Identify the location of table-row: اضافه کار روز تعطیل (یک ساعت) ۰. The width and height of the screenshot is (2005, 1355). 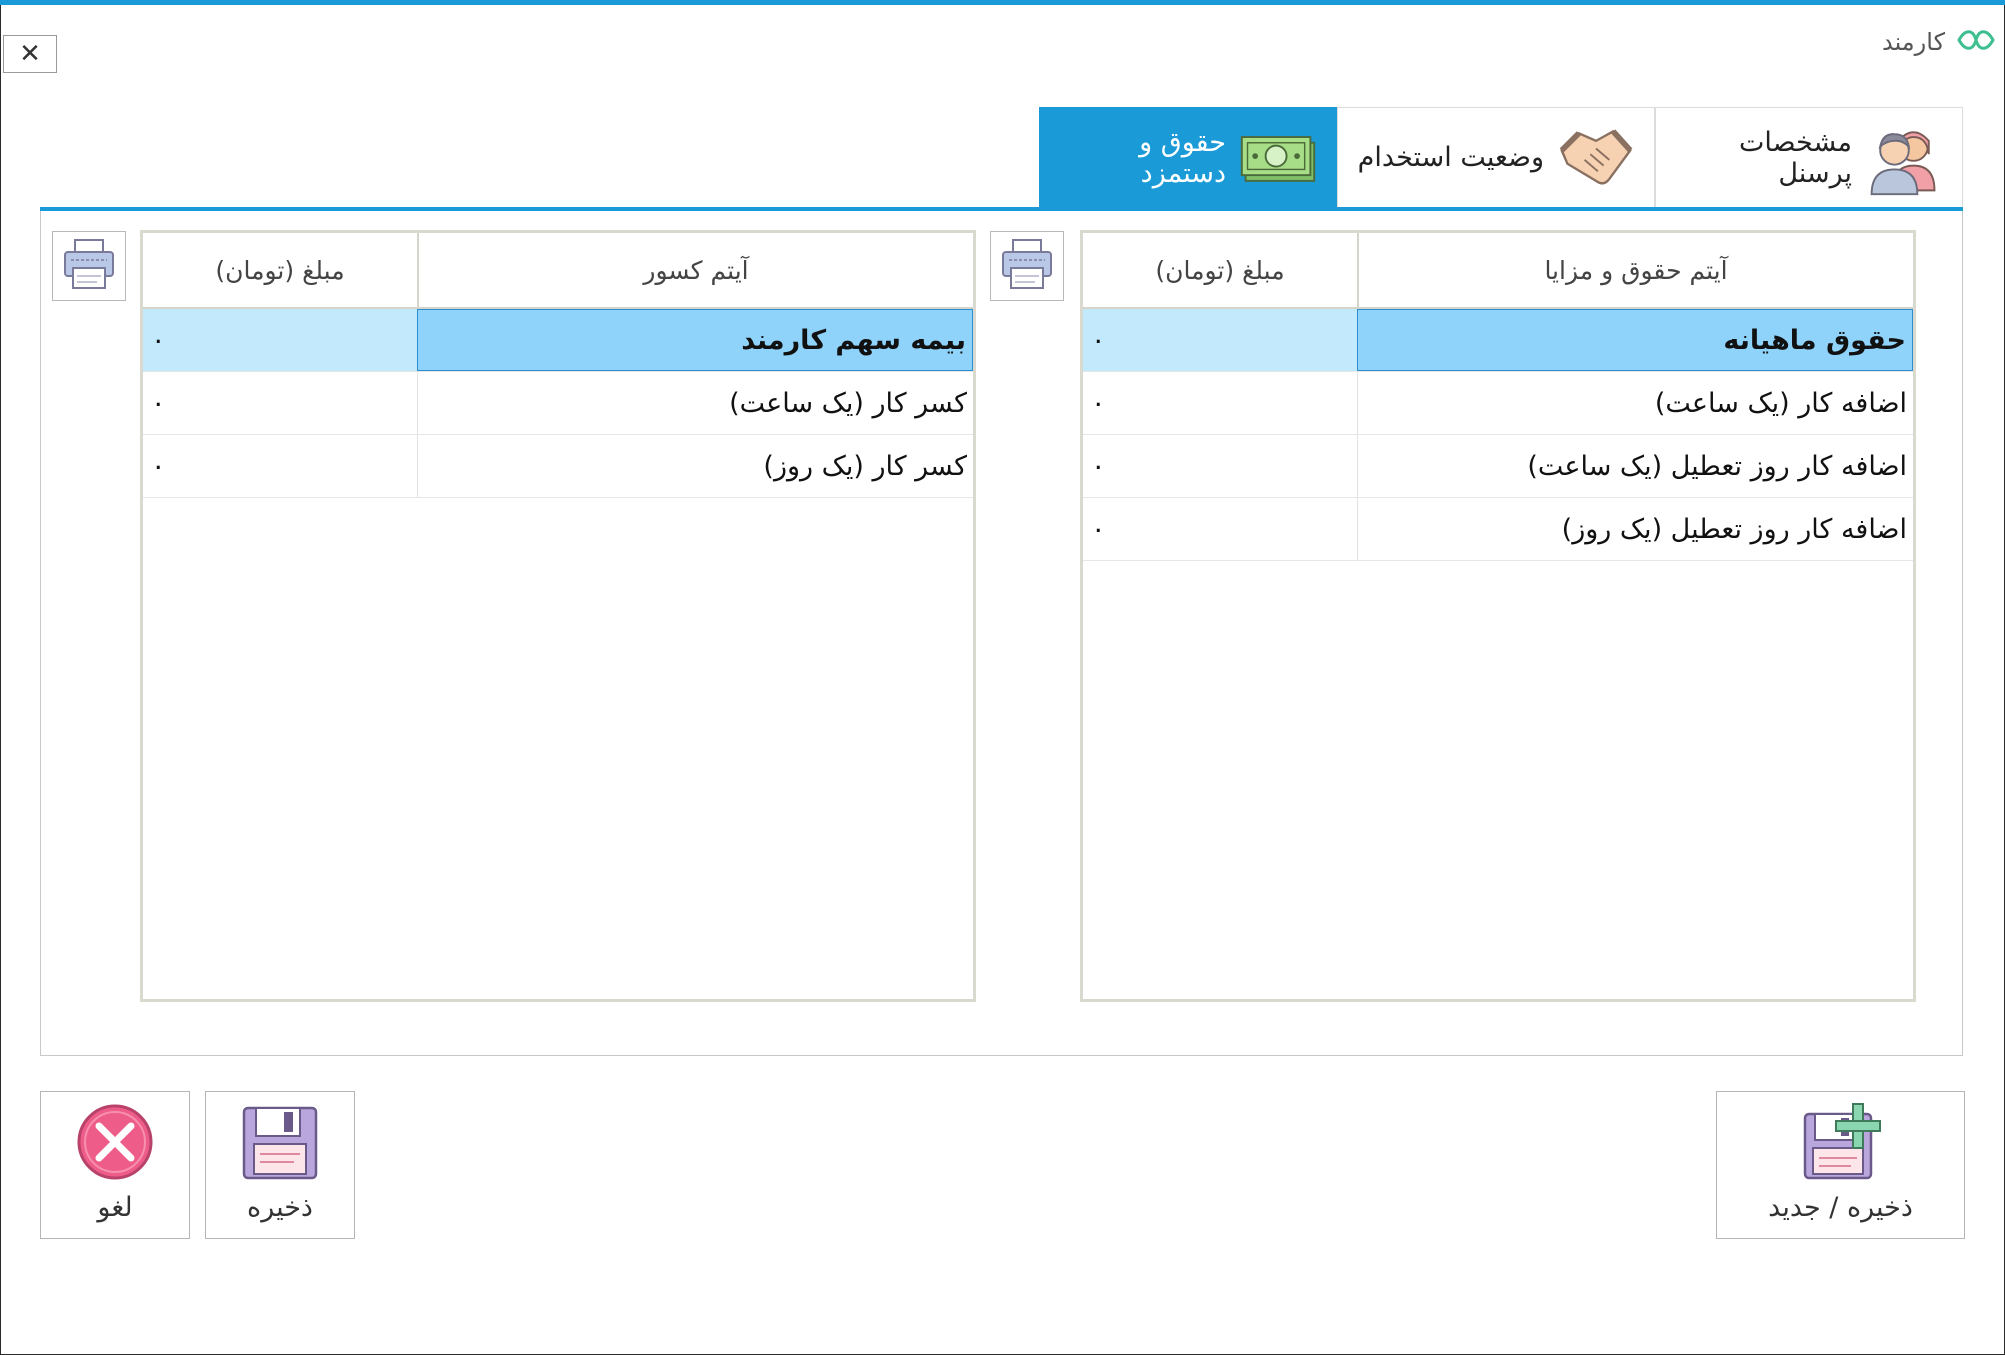
(1498, 466).